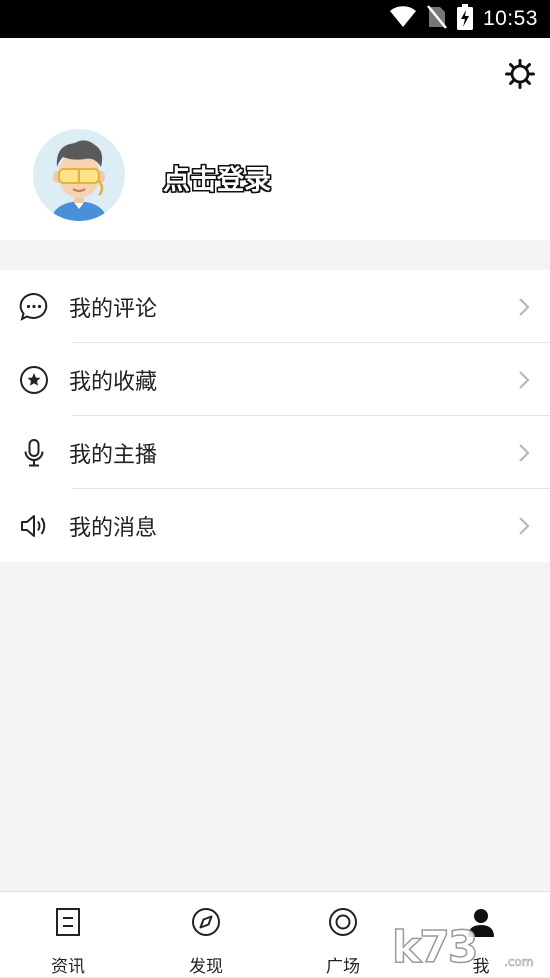 Image resolution: width=550 pixels, height=978 pixels. What do you see at coordinates (481, 967) in the screenshot?
I see `nav-item-label: 我` at bounding box center [481, 967].